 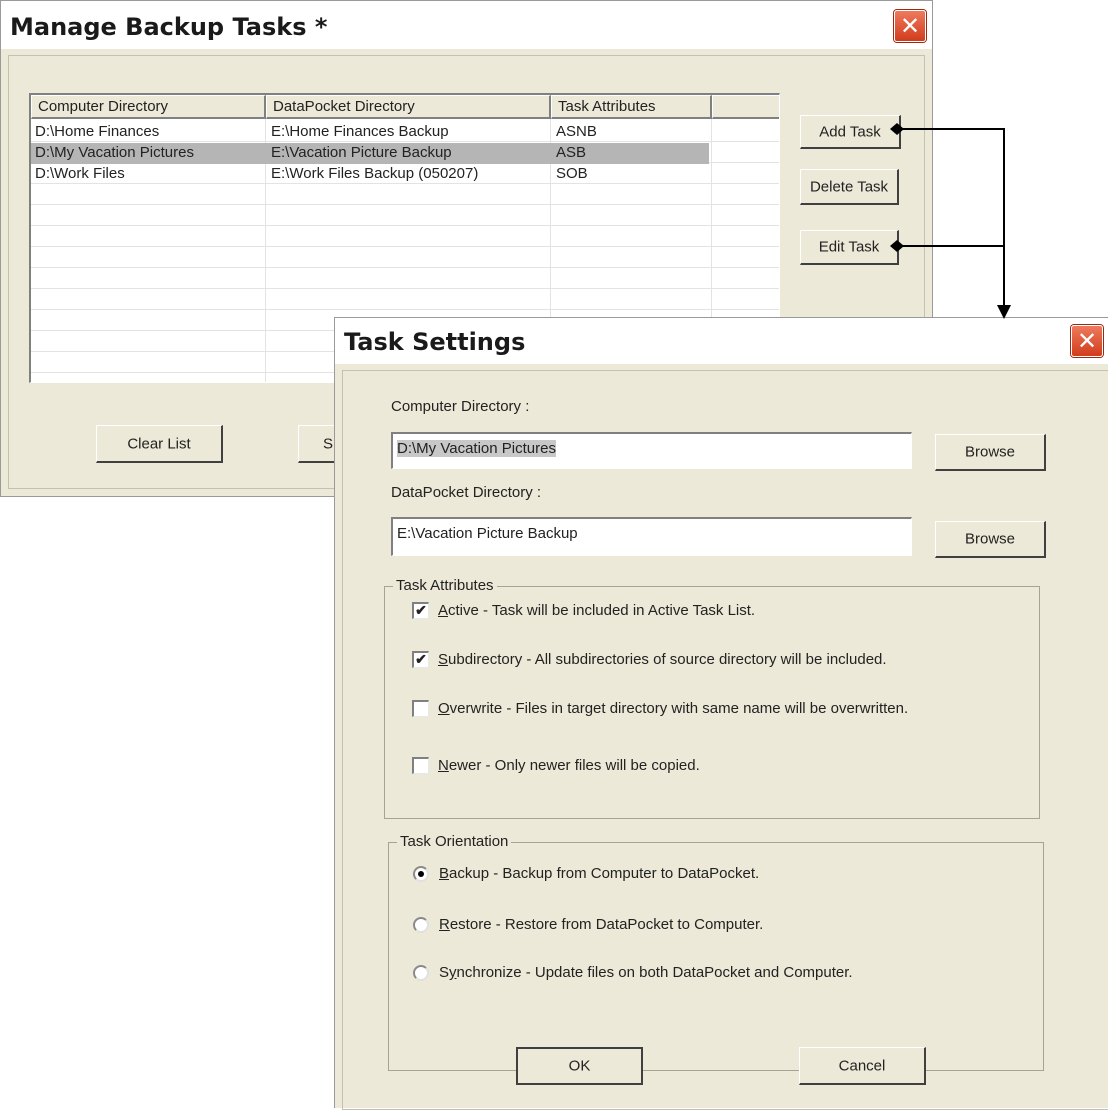 What do you see at coordinates (444, 924) in the screenshot?
I see `access-key: R` at bounding box center [444, 924].